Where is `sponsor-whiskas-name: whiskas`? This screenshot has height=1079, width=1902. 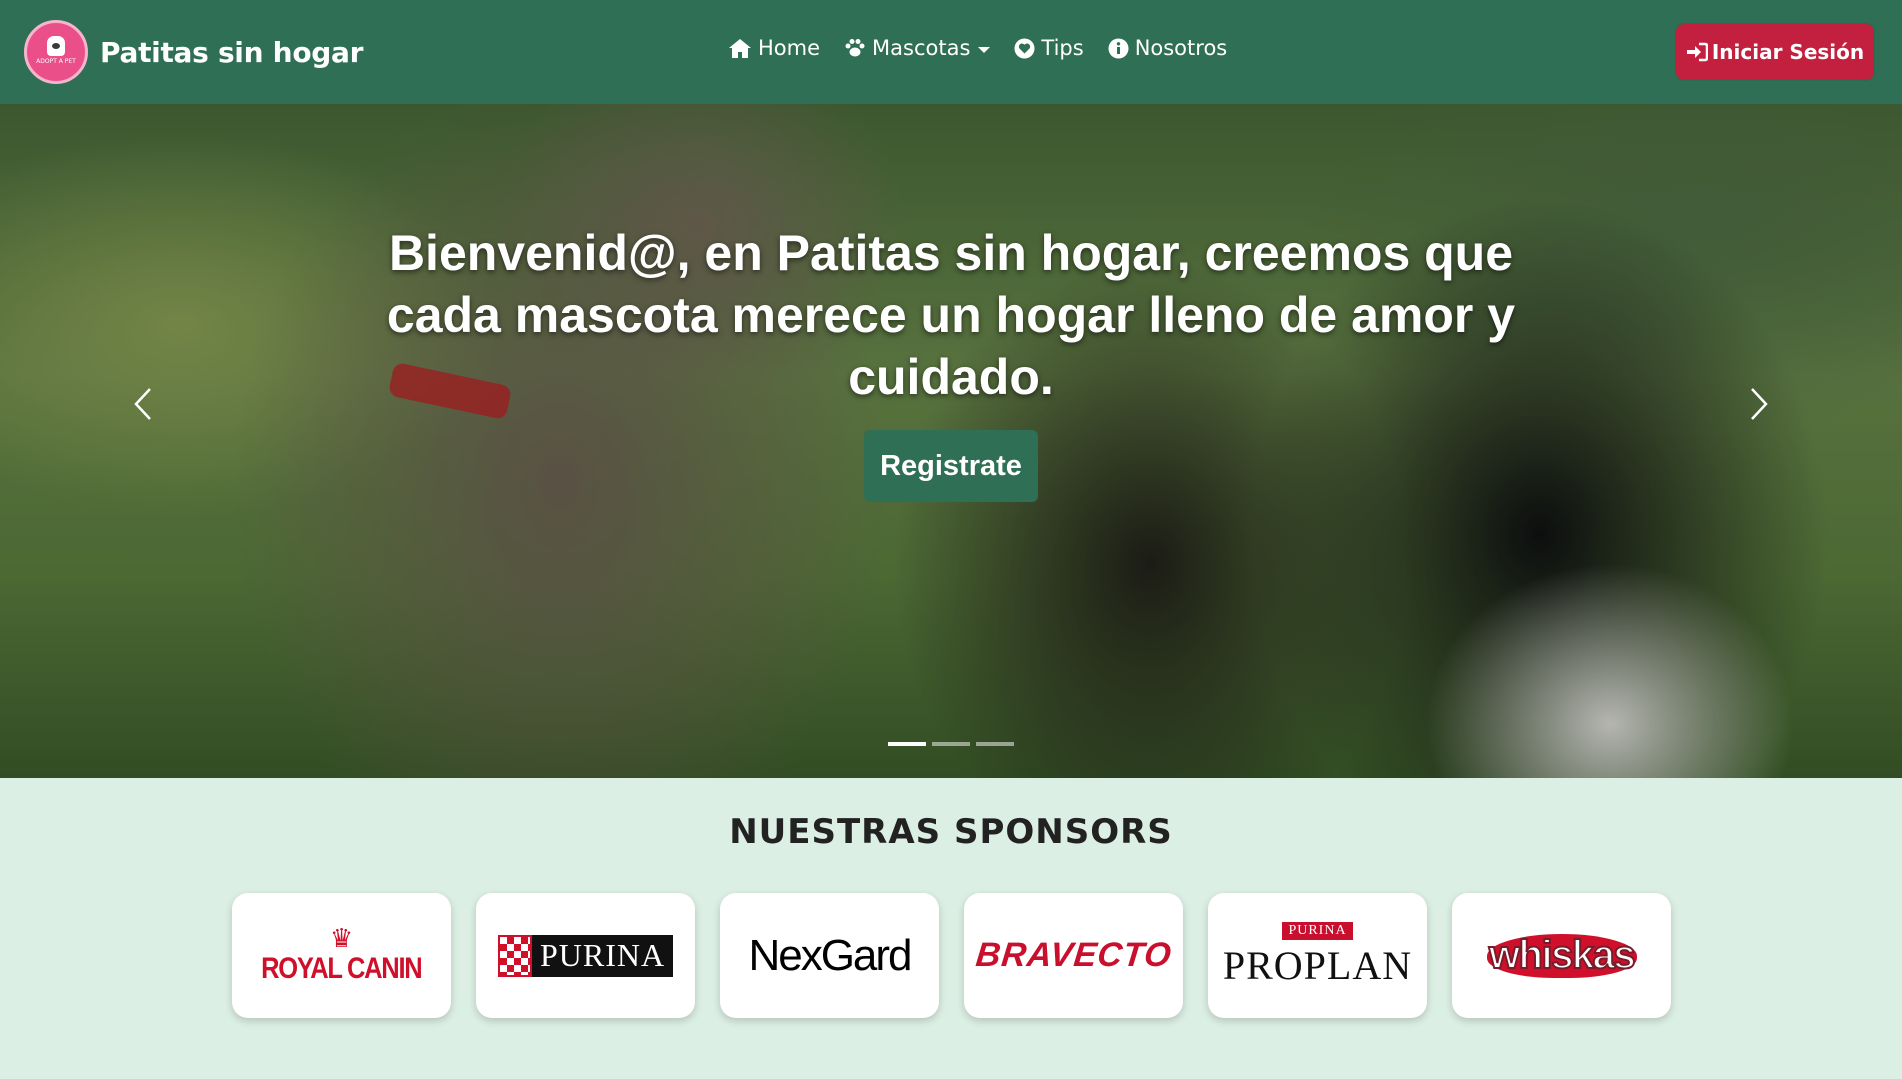
sponsor-whiskas-name: whiskas is located at coordinates (1562, 955).